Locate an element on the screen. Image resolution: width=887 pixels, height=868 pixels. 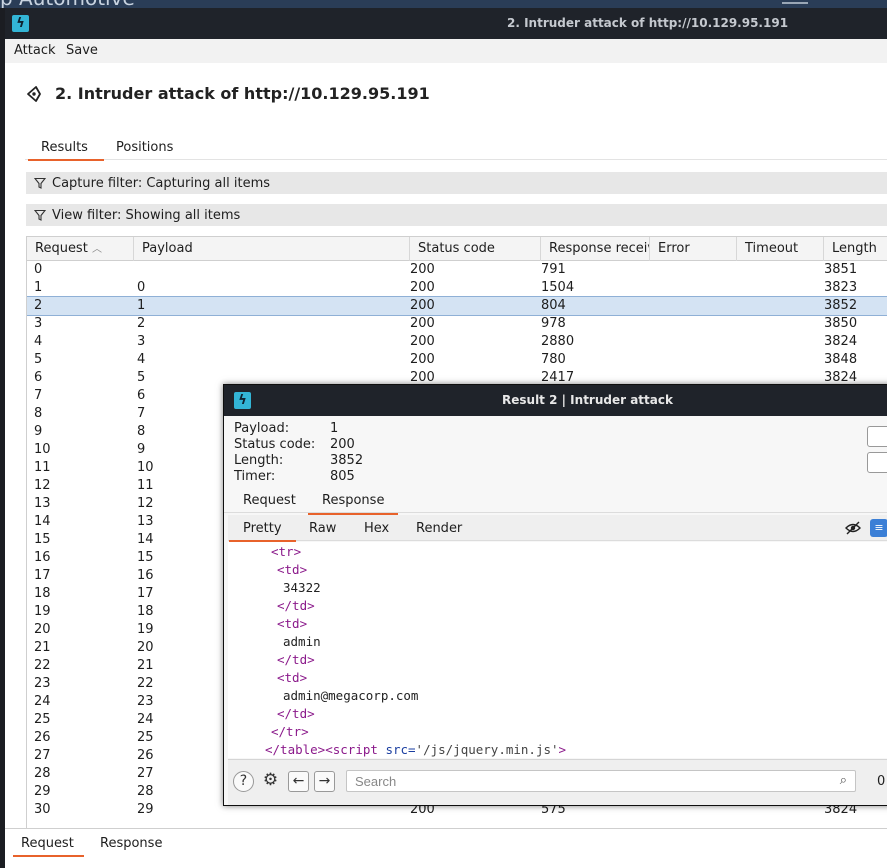
cell-request: 18 is located at coordinates (42, 593).